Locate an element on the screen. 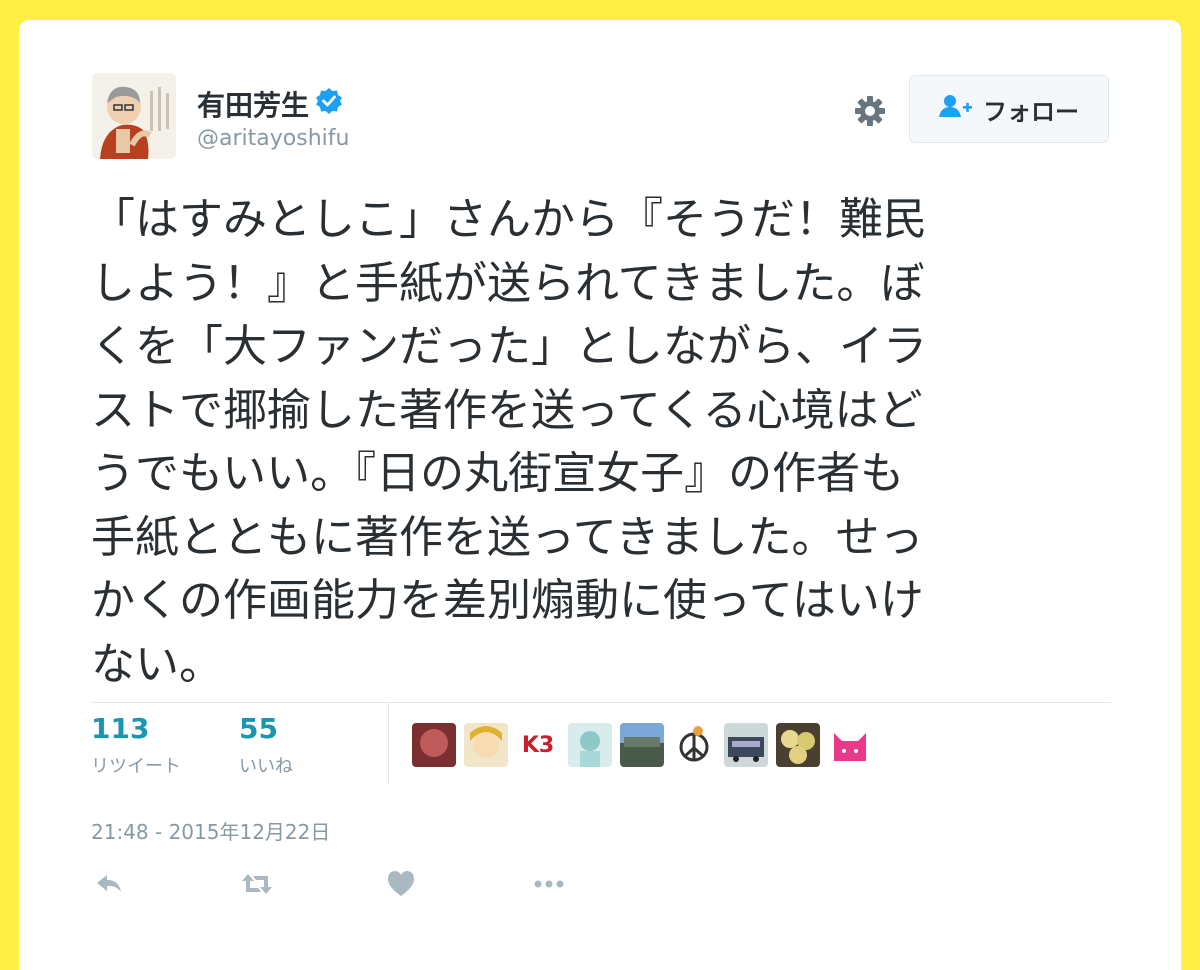 The image size is (1200, 970). follow-button: フォロー is located at coordinates (1009, 109).